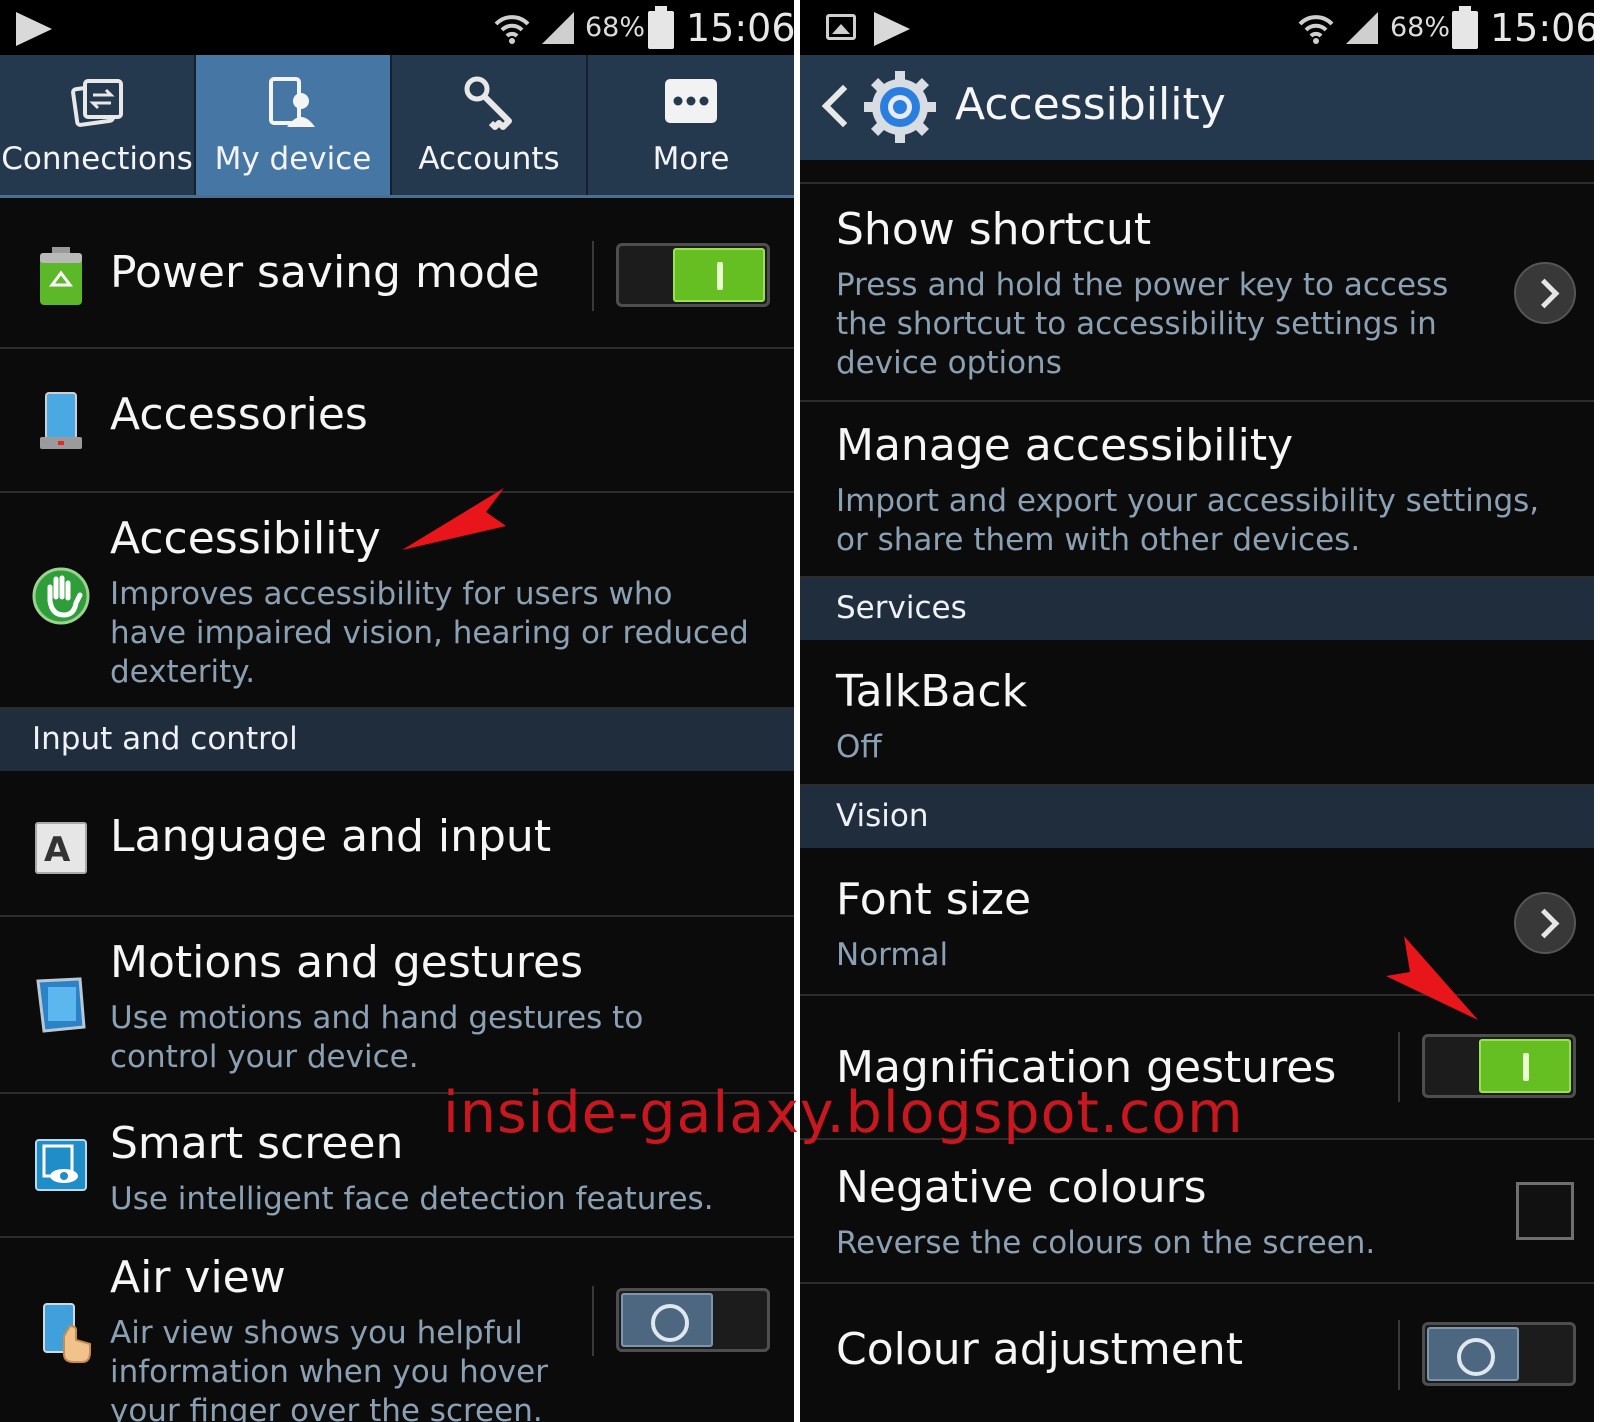 The width and height of the screenshot is (1600, 1422). I want to click on tab-label: More, so click(691, 159).